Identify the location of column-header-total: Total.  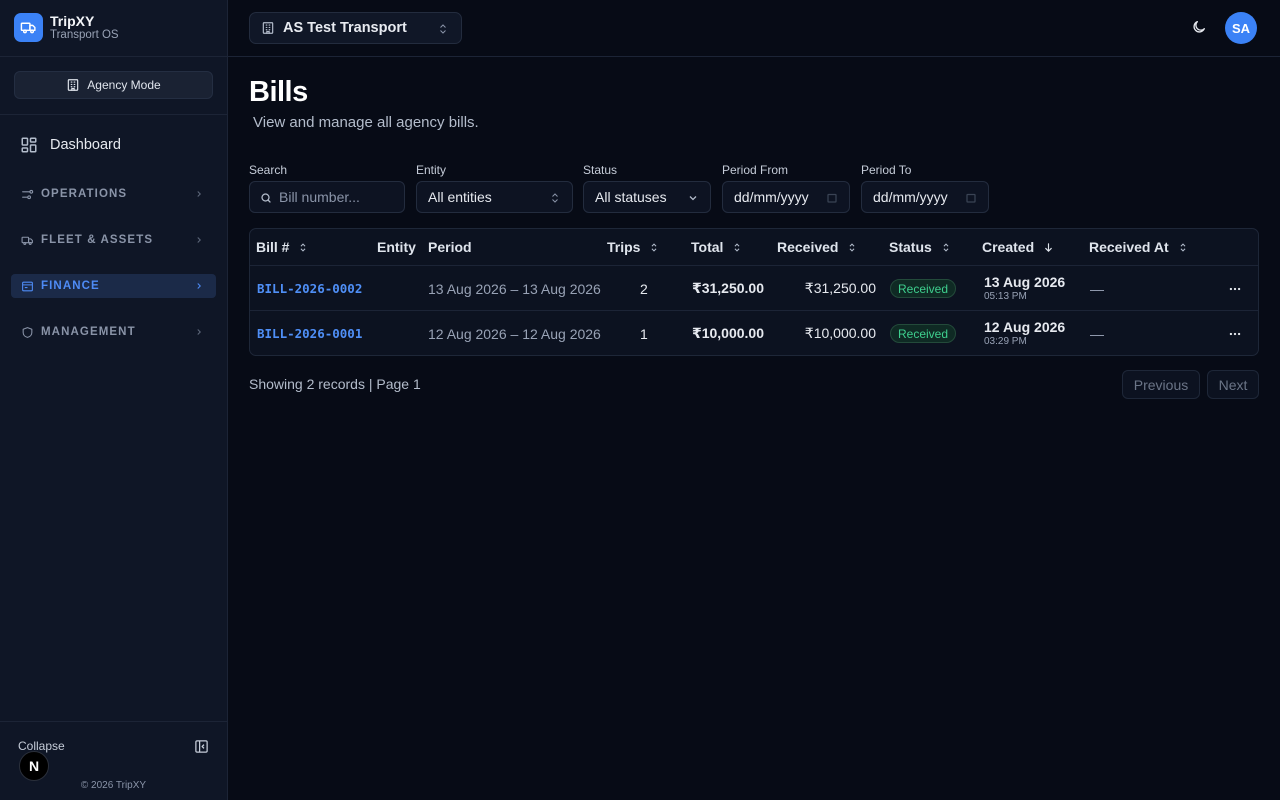
(716, 247).